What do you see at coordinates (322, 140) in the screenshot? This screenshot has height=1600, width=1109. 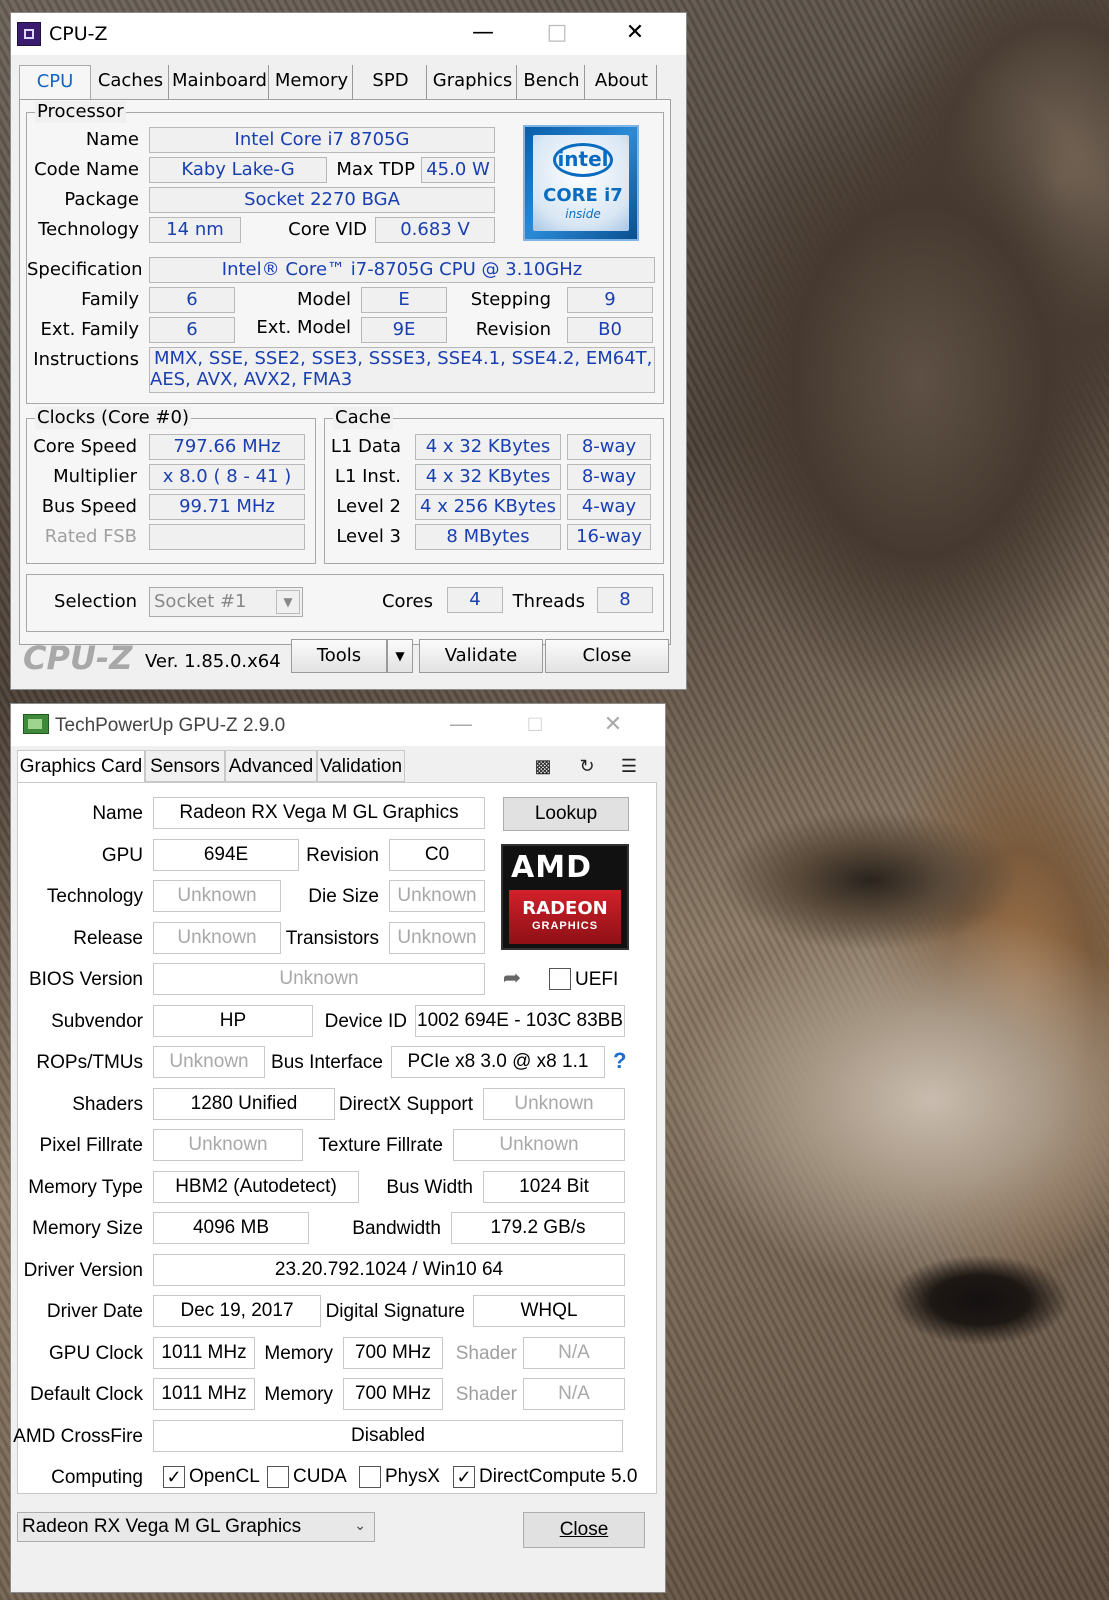 I see `cpu-name-field: Intel Core i7 8705G` at bounding box center [322, 140].